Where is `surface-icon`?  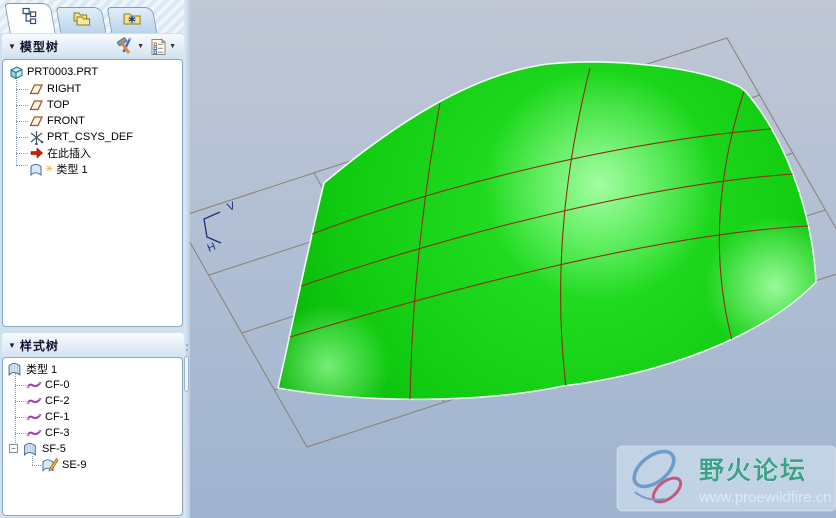
surface-icon is located at coordinates (30, 449).